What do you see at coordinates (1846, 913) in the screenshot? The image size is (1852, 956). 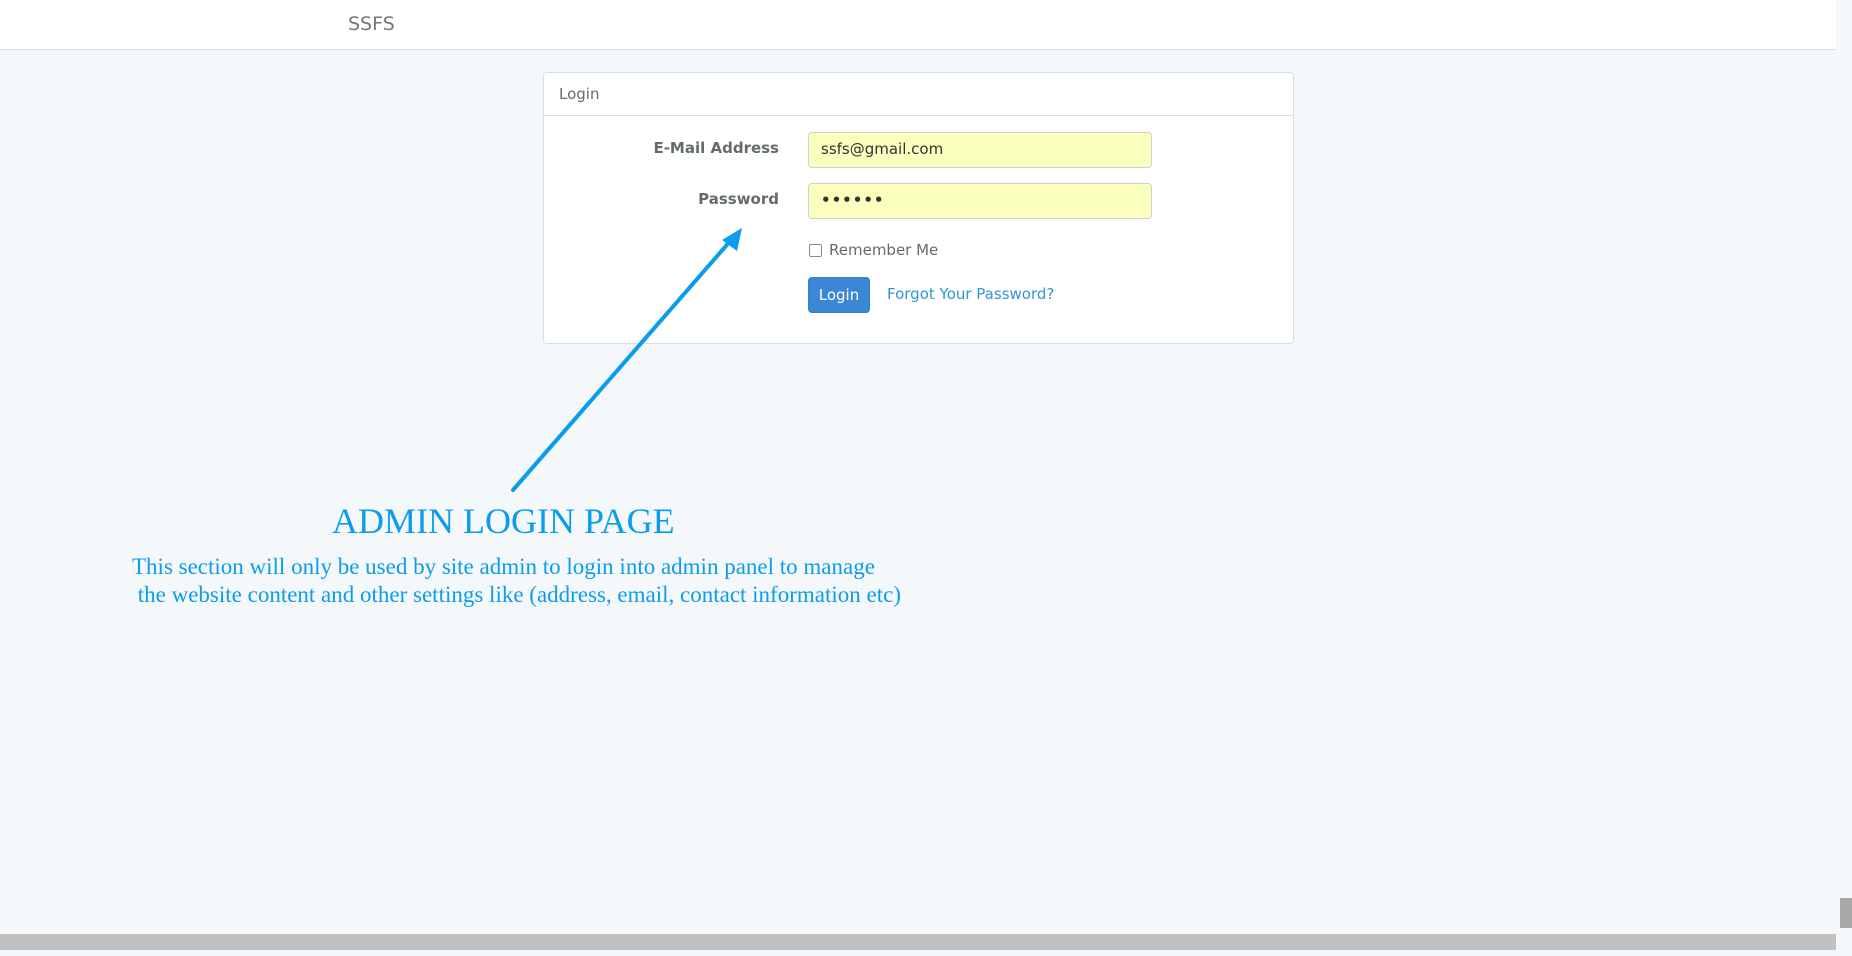 I see `vertical-scrollbar-thumb` at bounding box center [1846, 913].